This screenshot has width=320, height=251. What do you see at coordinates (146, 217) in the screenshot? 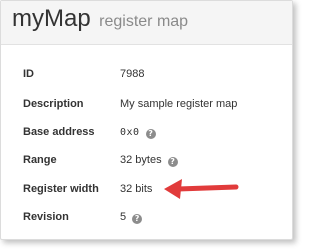
I see `property-row-revision: Revision 5?` at bounding box center [146, 217].